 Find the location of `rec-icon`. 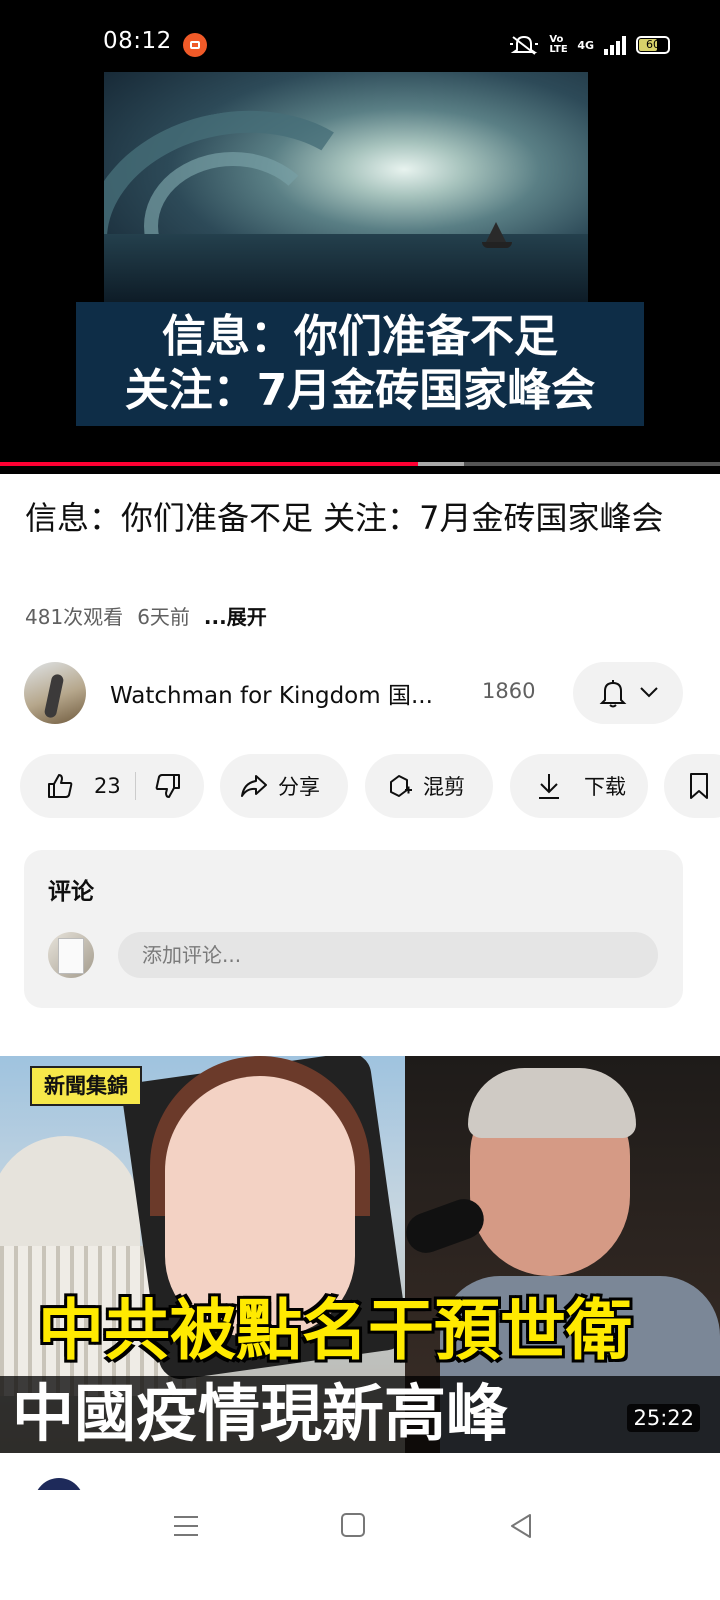

rec-icon is located at coordinates (195, 45).